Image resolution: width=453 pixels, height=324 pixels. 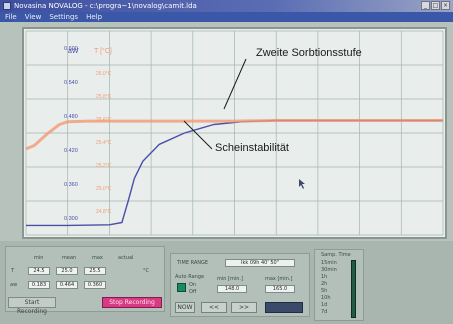 What do you see at coordinates (324, 291) in the screenshot?
I see `sample-time-option: 5h` at bounding box center [324, 291].